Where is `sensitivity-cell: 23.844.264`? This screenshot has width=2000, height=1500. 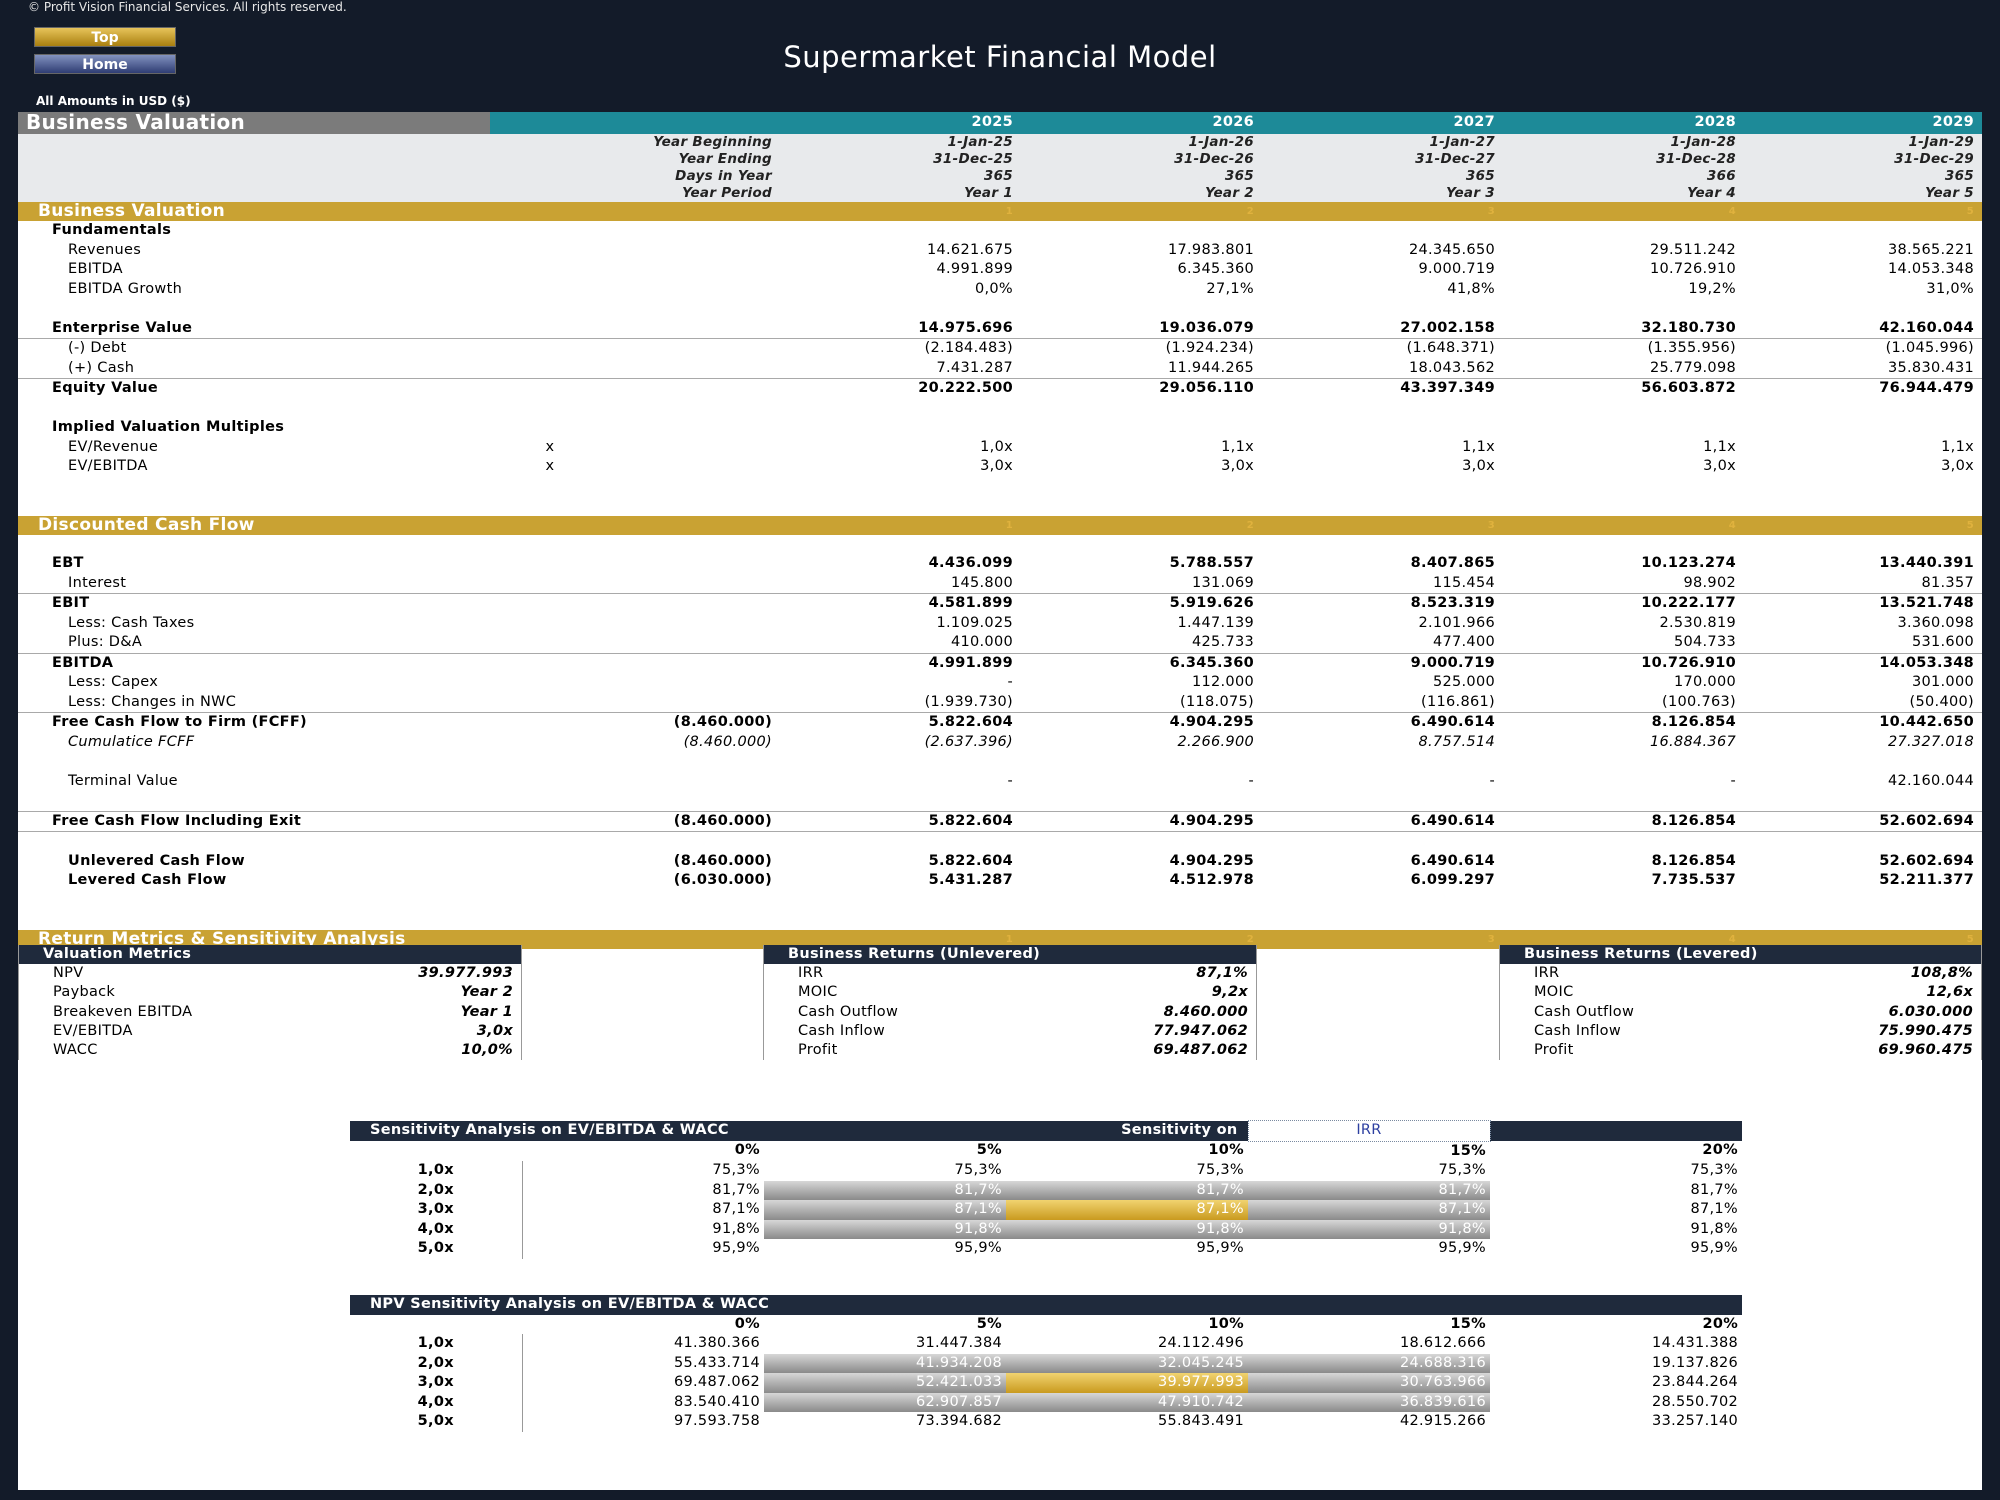 sensitivity-cell: 23.844.264 is located at coordinates (1695, 1382).